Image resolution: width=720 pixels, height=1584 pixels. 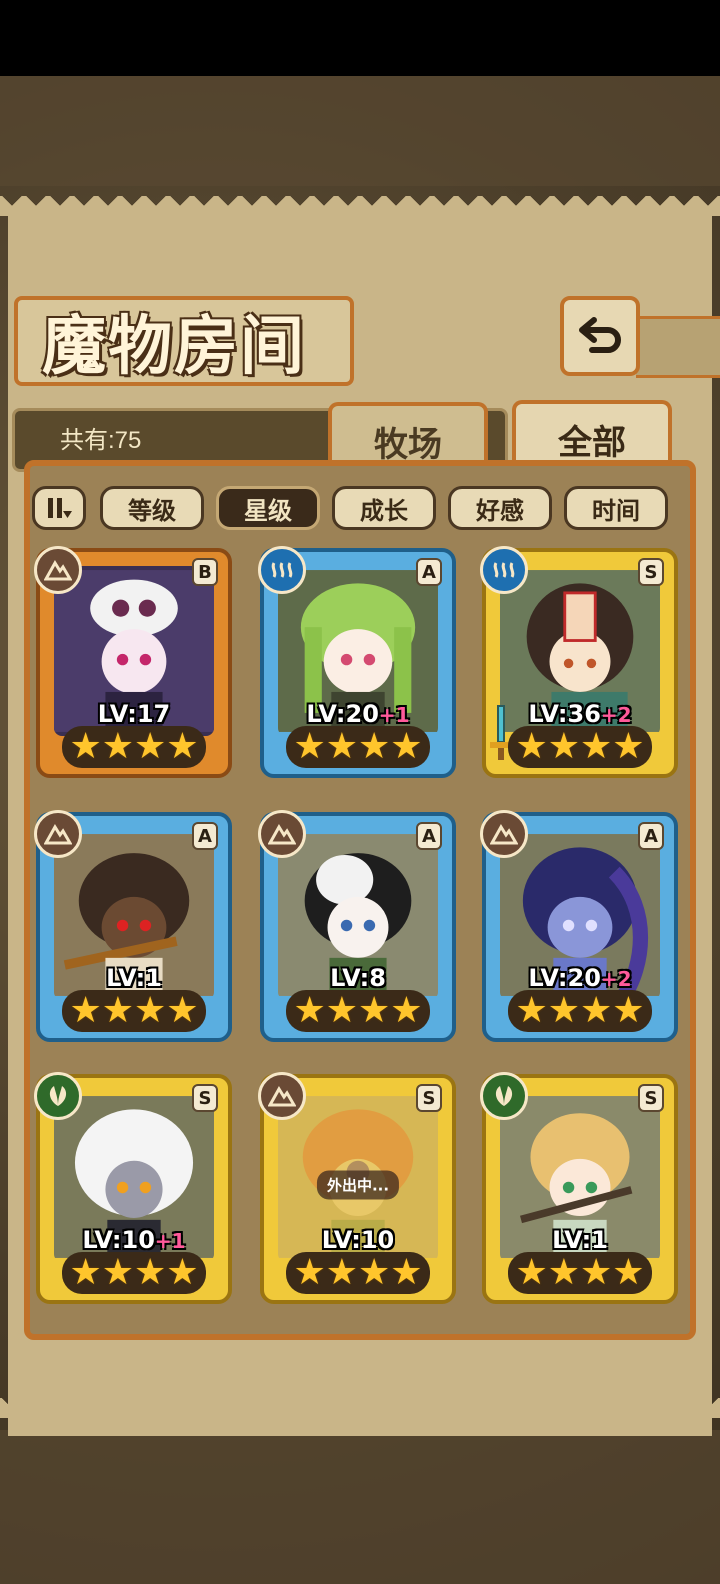 I want to click on monster-card: A LV:1 ★★★★, so click(x=133, y=926).